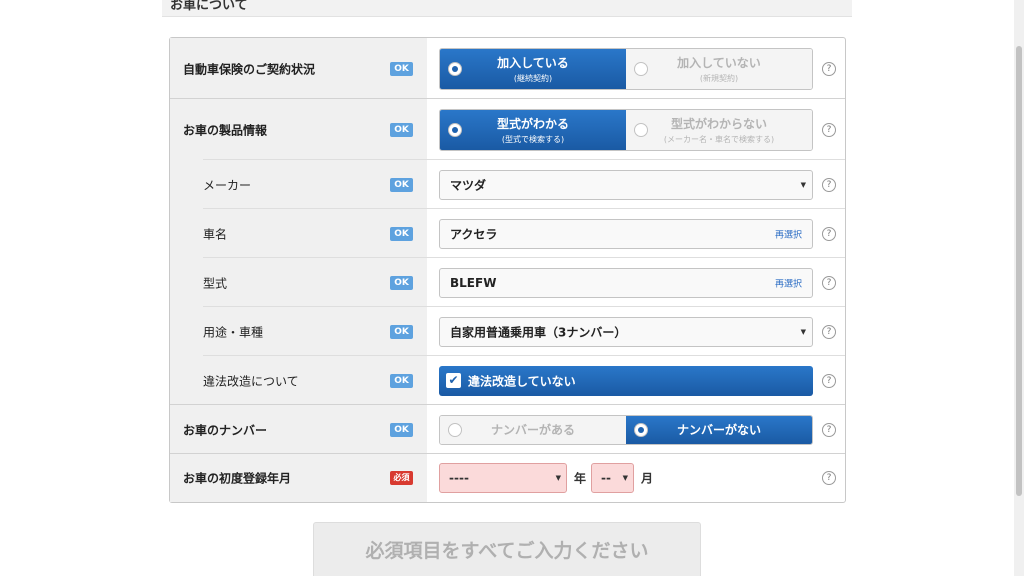  Describe the element at coordinates (215, 234) in the screenshot. I see `car-name-label: 車名` at that location.